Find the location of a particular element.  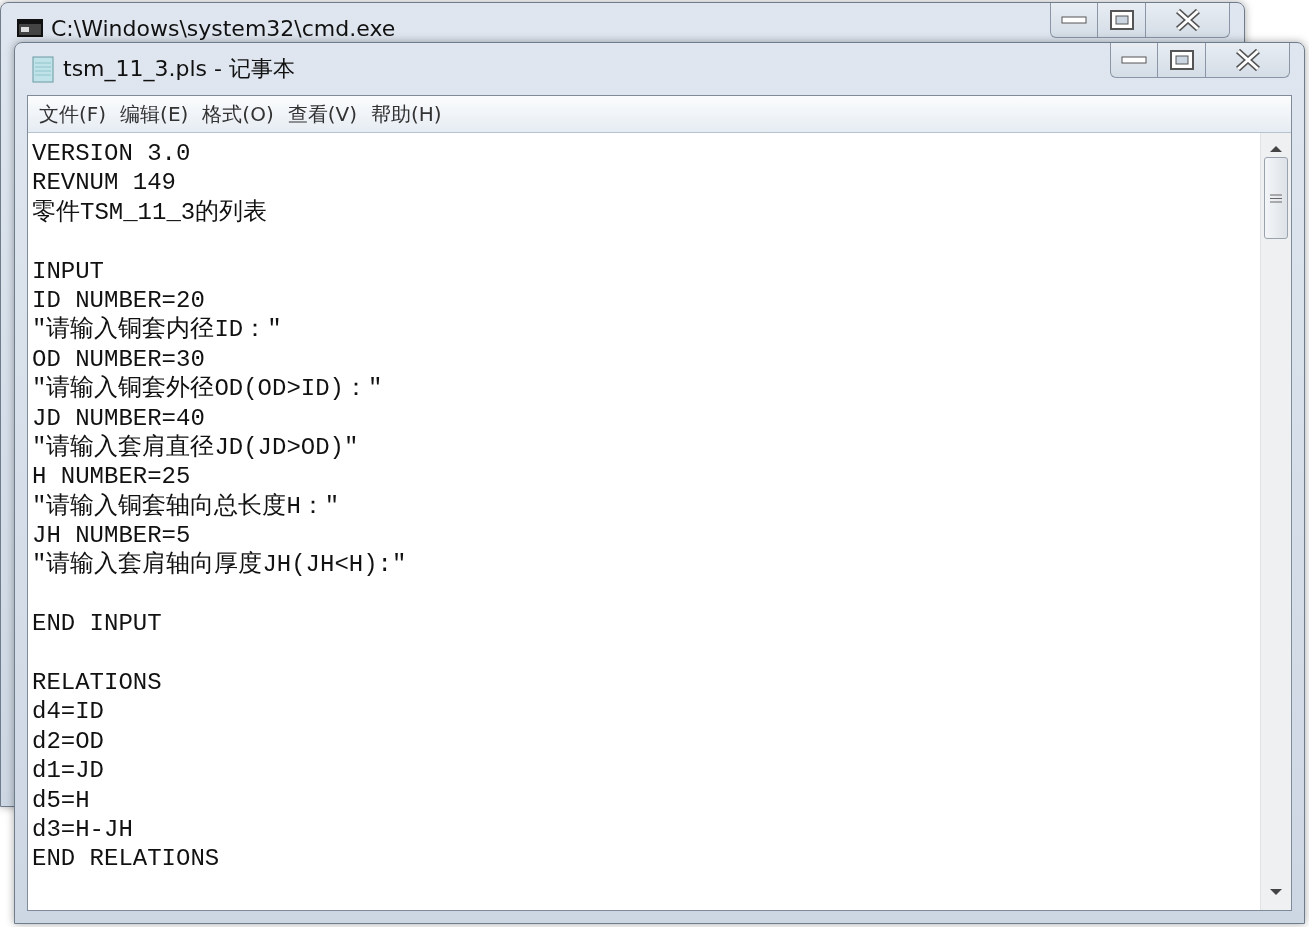

text-line: d5=H is located at coordinates (61, 800).